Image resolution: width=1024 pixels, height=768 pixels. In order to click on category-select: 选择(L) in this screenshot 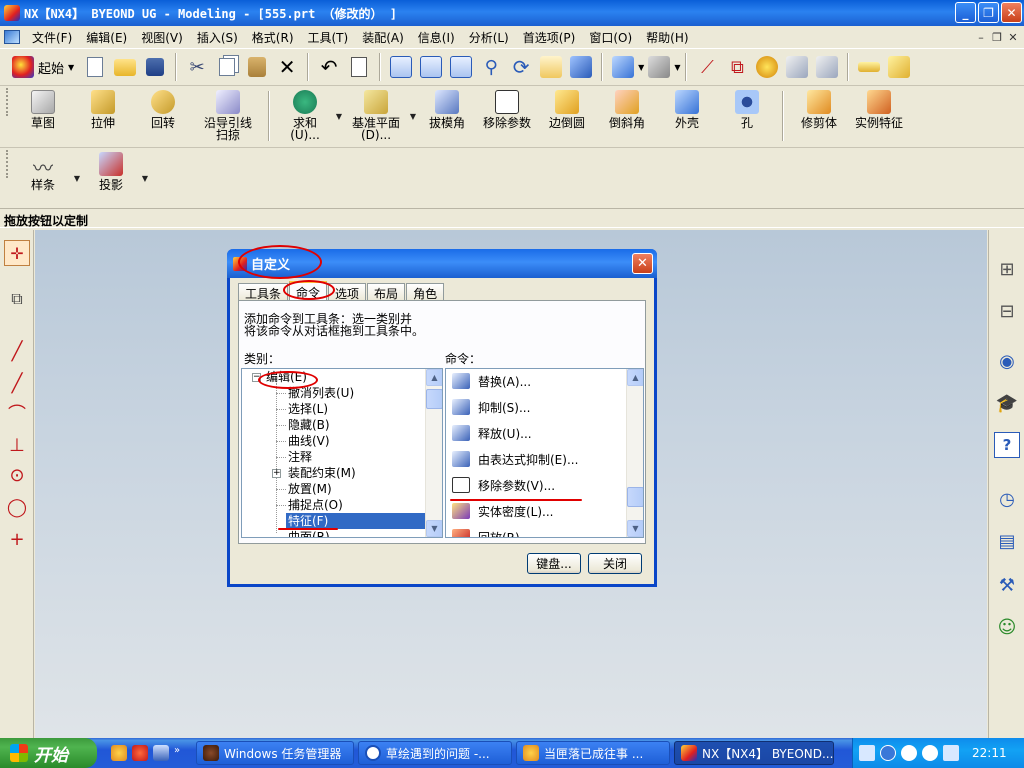, I will do `click(308, 409)`.